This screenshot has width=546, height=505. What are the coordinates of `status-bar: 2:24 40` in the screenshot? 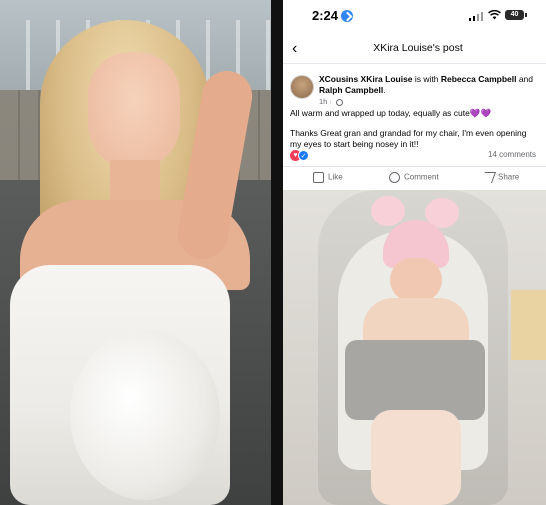 It's located at (414, 16).